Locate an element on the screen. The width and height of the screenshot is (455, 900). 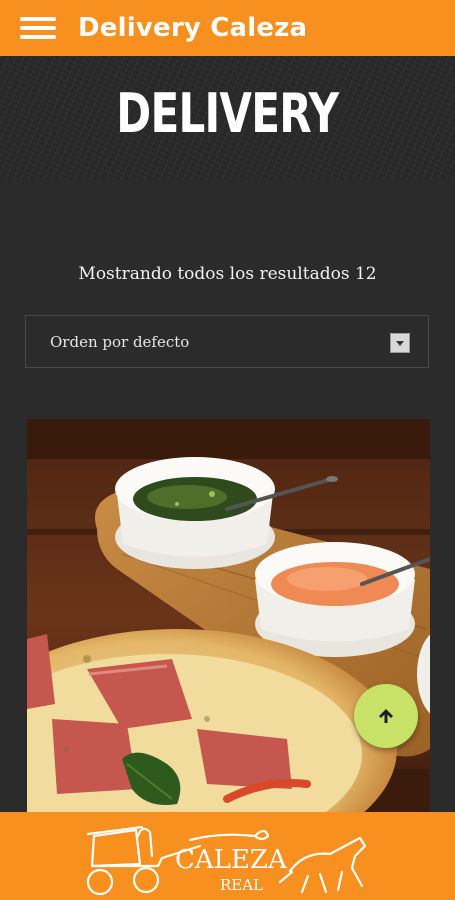
dropdown-arrow-icon is located at coordinates (400, 343).